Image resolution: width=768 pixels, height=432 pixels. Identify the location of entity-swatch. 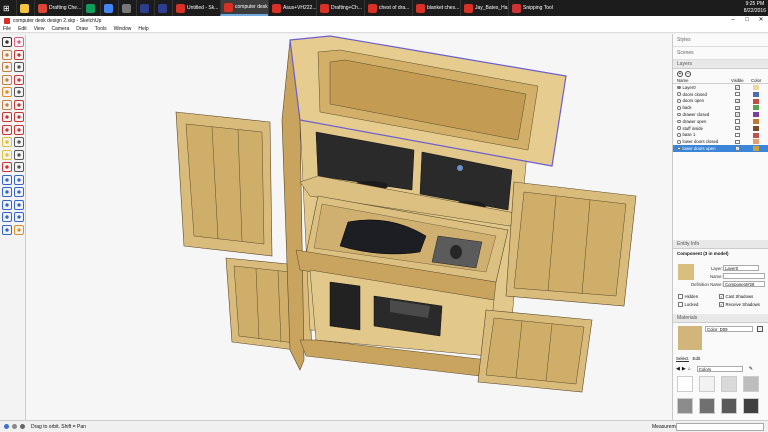
(686, 272).